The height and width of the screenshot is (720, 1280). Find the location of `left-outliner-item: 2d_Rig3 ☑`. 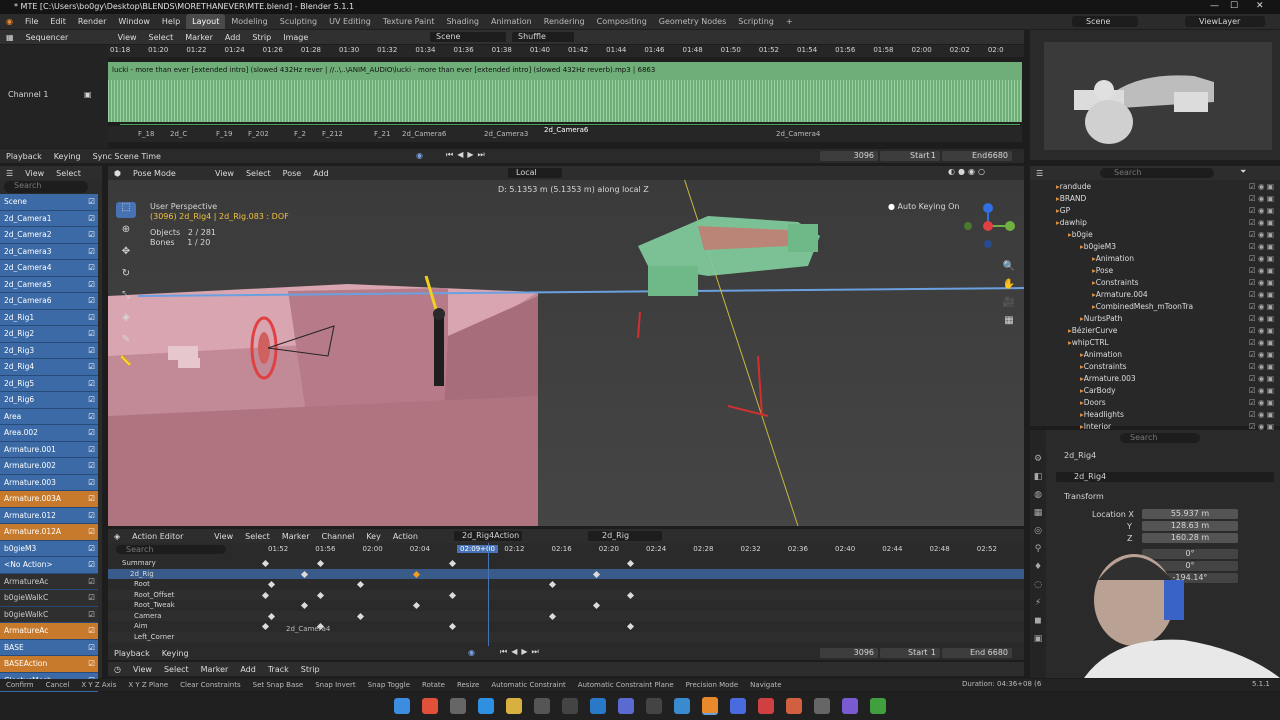

left-outliner-item: 2d_Rig3 ☑ is located at coordinates (49, 350).